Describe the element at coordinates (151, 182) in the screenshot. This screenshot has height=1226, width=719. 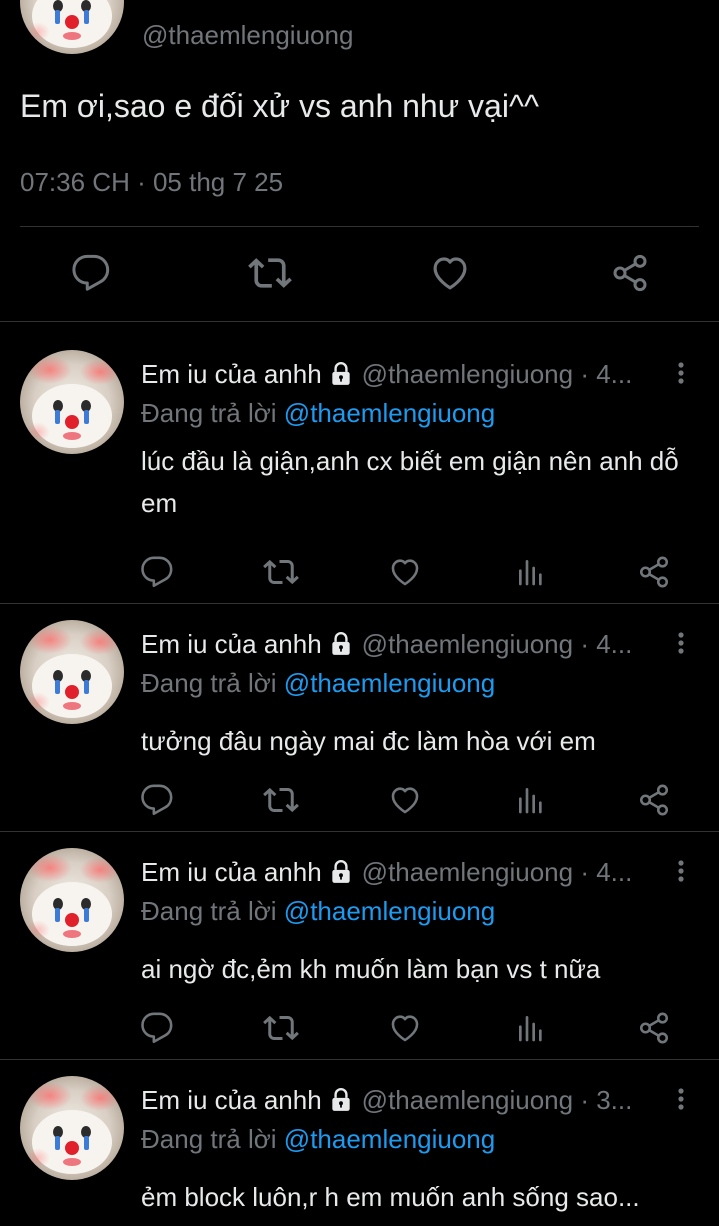
I see `tweet-timestamp: 07:36 CH · 05 thg 7 25` at that location.